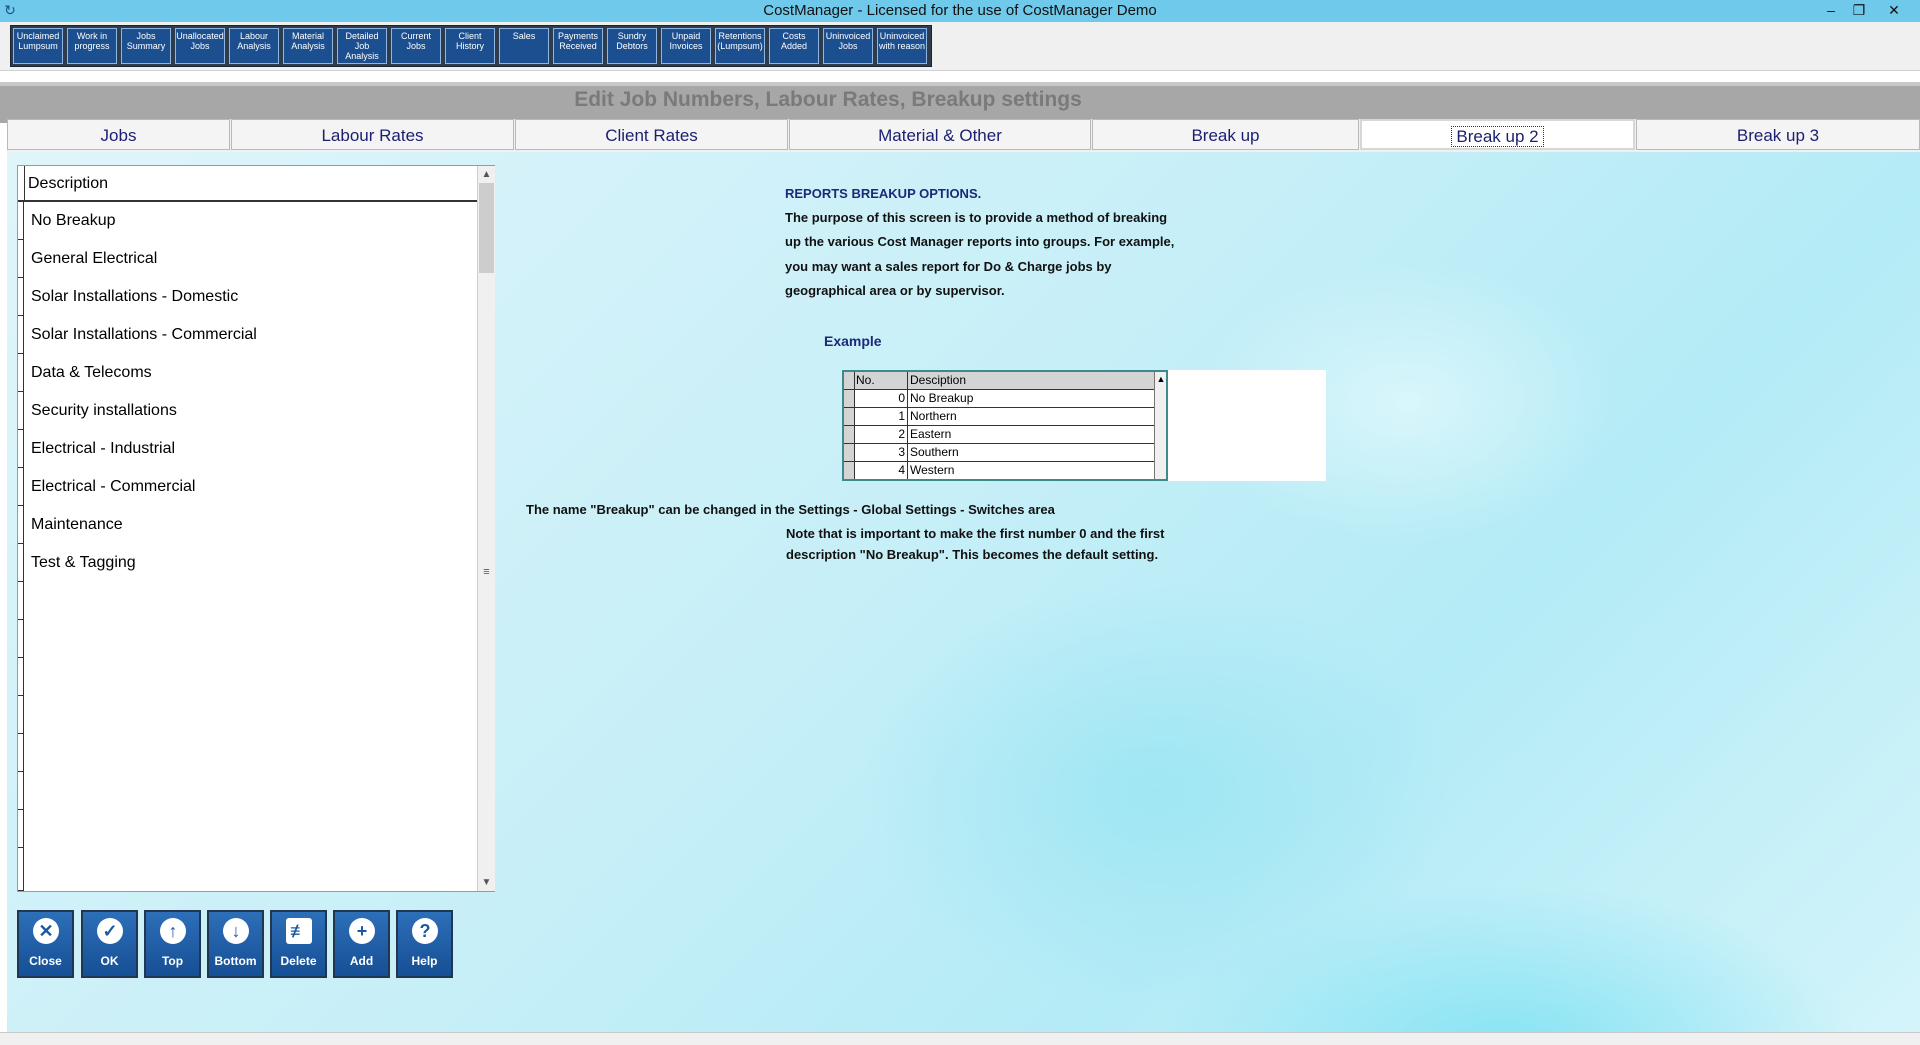  I want to click on toolbar-button-sales: Sales, so click(524, 46).